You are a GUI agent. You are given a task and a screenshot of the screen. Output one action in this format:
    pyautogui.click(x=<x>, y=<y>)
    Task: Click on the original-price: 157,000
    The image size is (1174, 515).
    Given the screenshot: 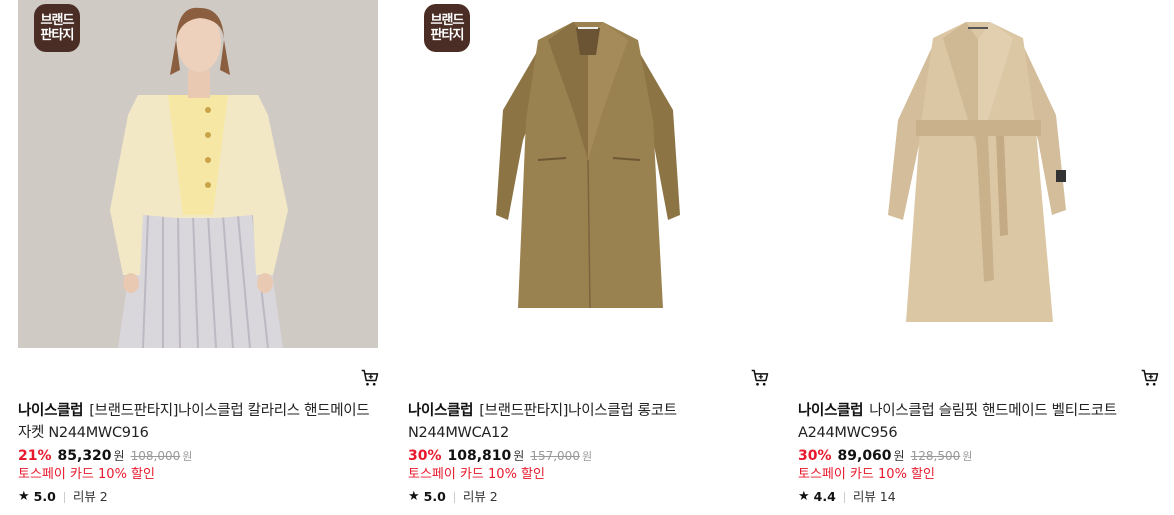 What is the action you would take?
    pyautogui.click(x=555, y=456)
    